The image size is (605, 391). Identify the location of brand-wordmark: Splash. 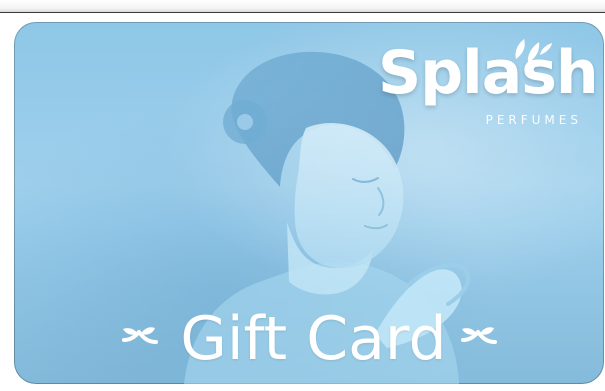
(488, 73).